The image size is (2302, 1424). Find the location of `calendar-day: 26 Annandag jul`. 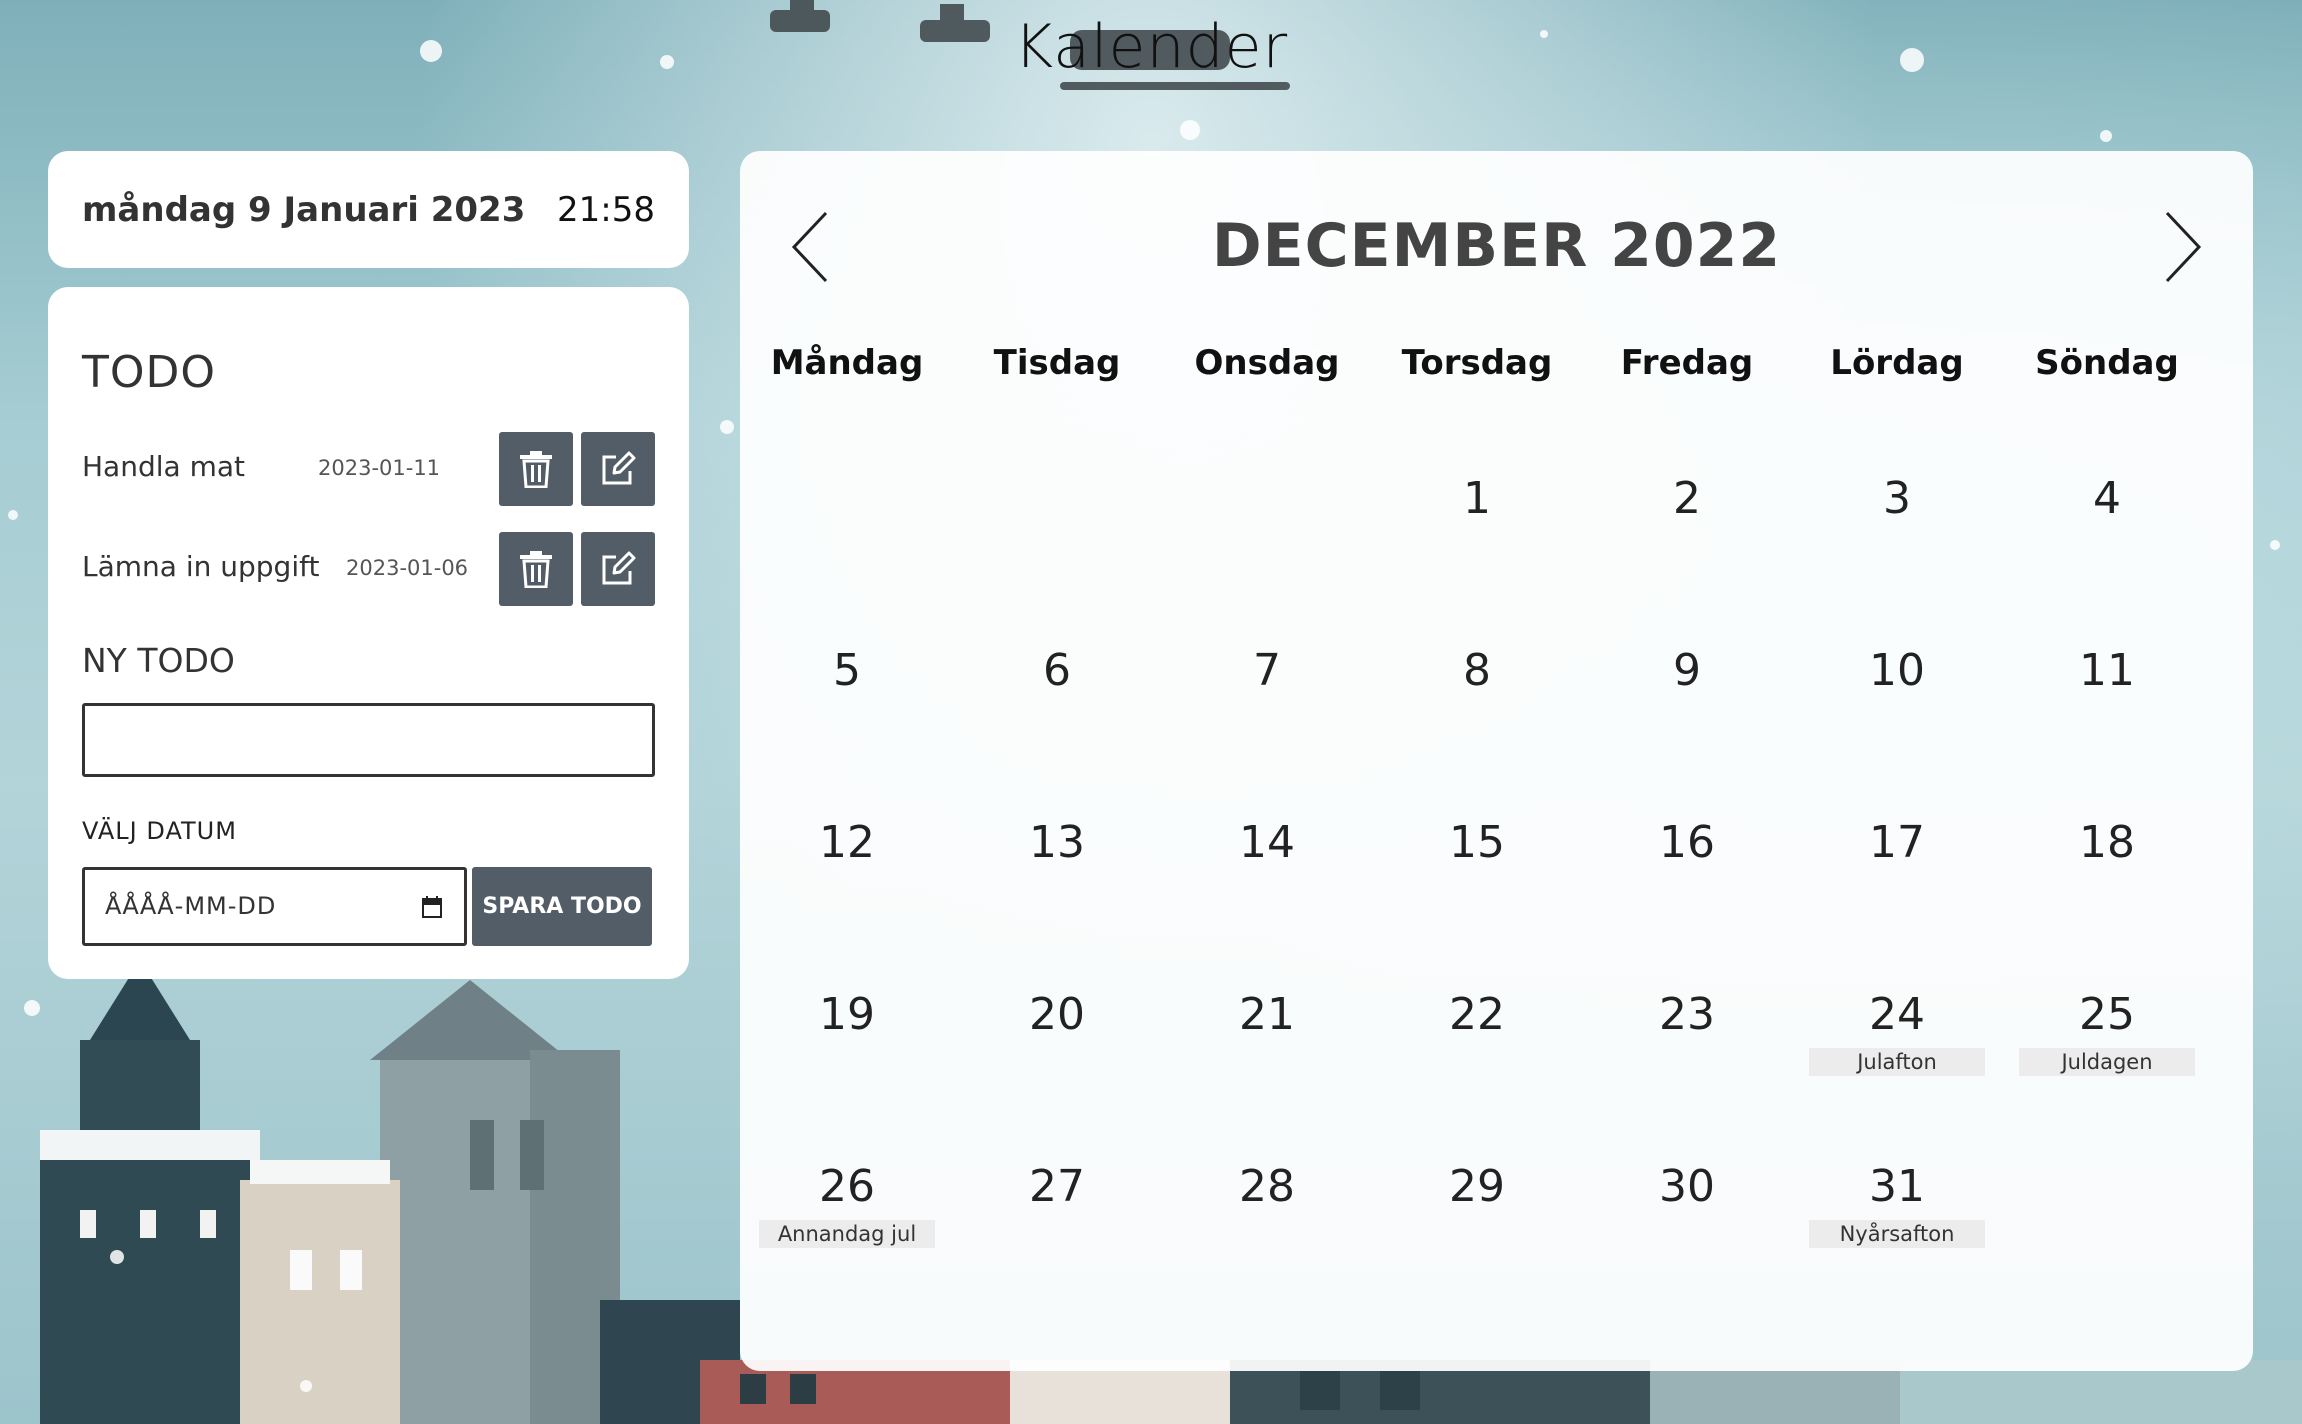

calendar-day: 26 Annandag jul is located at coordinates (847, 1207).